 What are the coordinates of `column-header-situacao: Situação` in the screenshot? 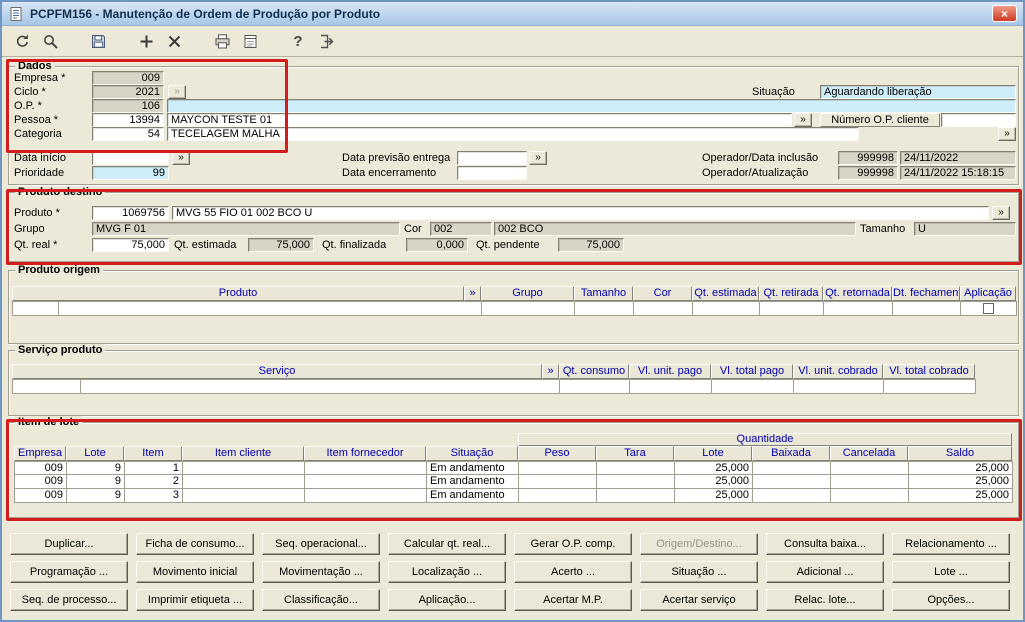 It's located at (472, 453).